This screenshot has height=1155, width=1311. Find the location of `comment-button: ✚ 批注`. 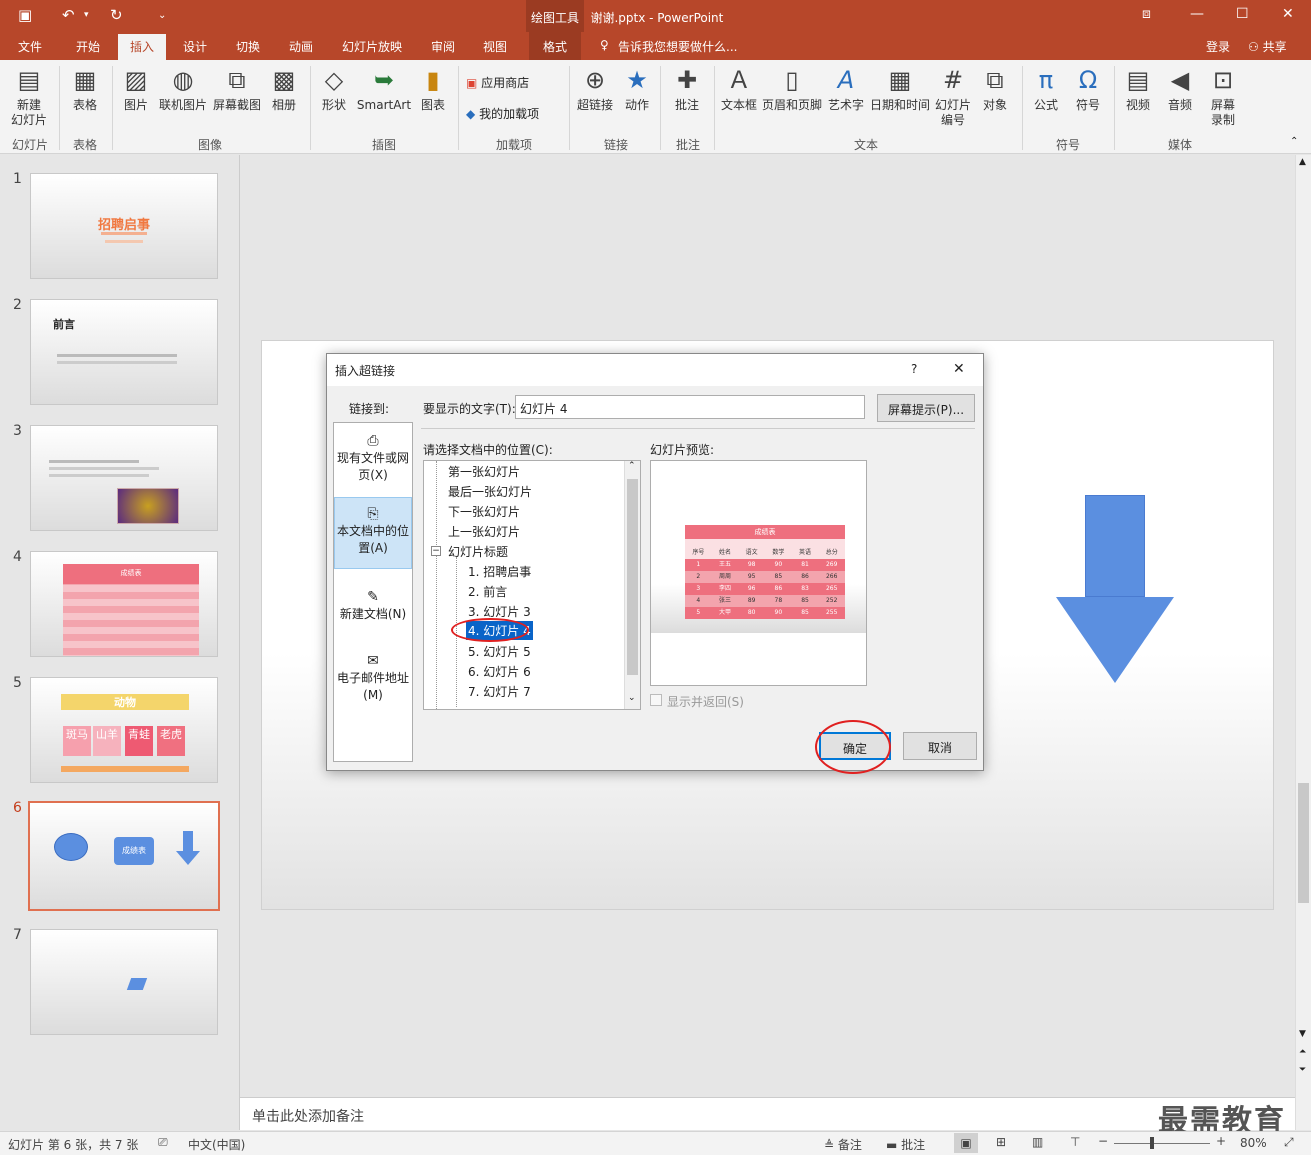

comment-button: ✚ 批注 is located at coordinates (687, 89).